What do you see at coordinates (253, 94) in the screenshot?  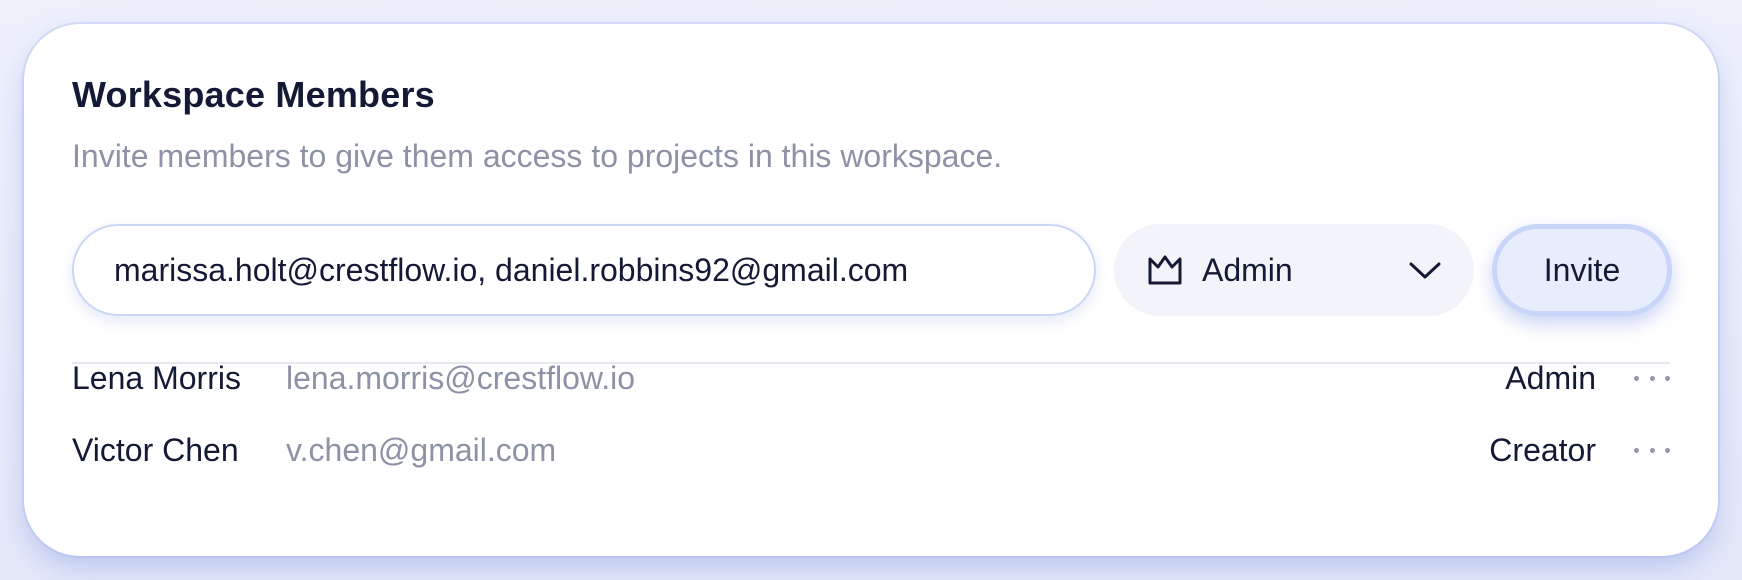 I see `card-title: Workspace Members` at bounding box center [253, 94].